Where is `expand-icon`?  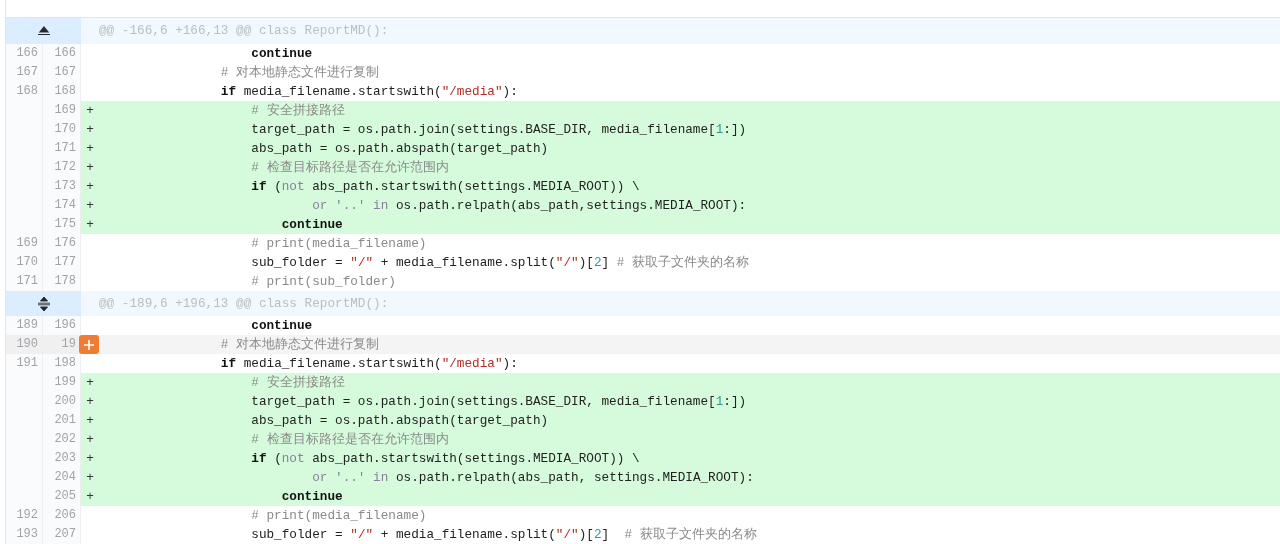 expand-icon is located at coordinates (43, 303).